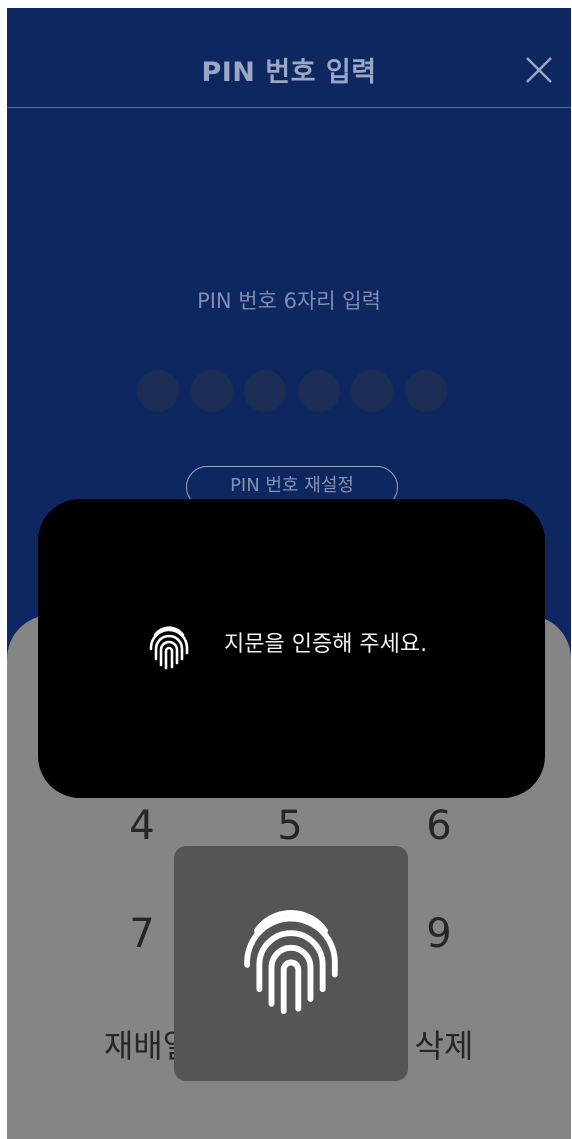  I want to click on pin-prompt: PIN 번호 6자리 입력, so click(289, 301).